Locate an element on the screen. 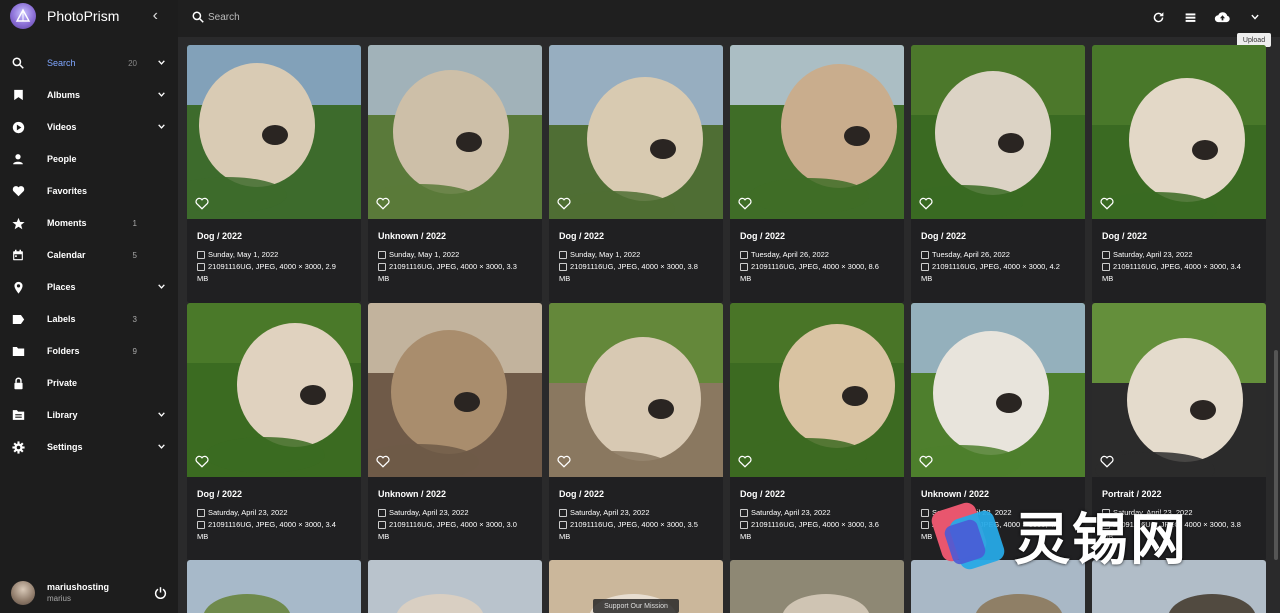  refresh-button is located at coordinates (1158, 17).